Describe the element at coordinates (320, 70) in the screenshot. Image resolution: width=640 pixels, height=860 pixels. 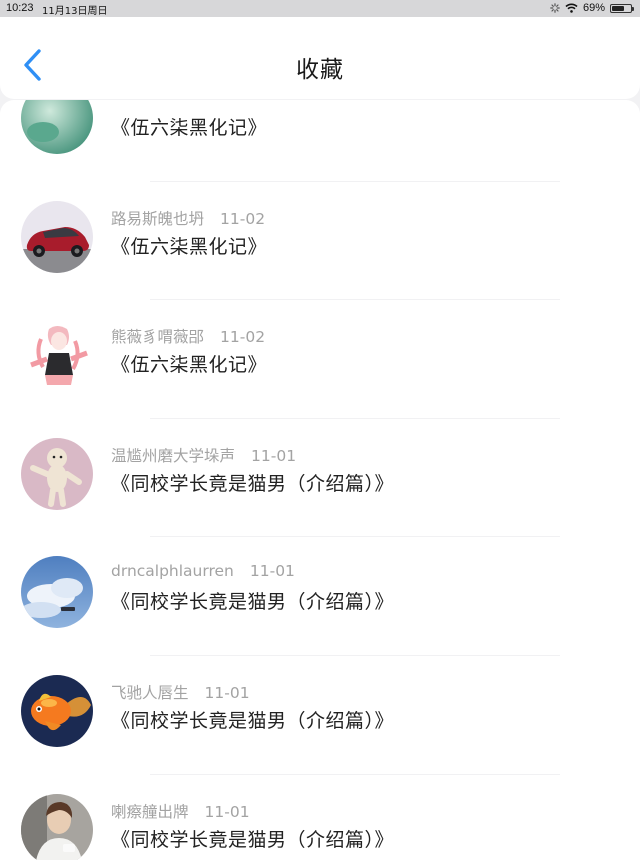
I see `page-title: 收藏` at that location.